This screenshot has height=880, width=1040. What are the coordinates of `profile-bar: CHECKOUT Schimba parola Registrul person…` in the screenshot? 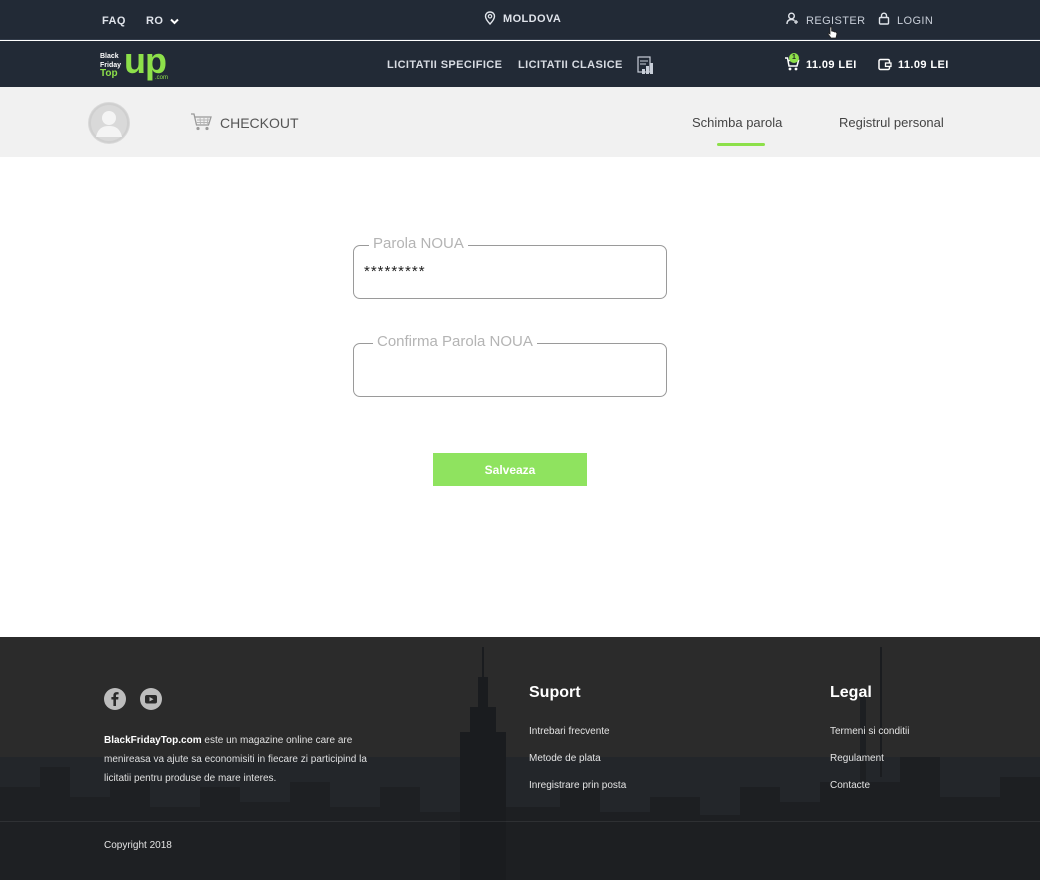 It's located at (520, 122).